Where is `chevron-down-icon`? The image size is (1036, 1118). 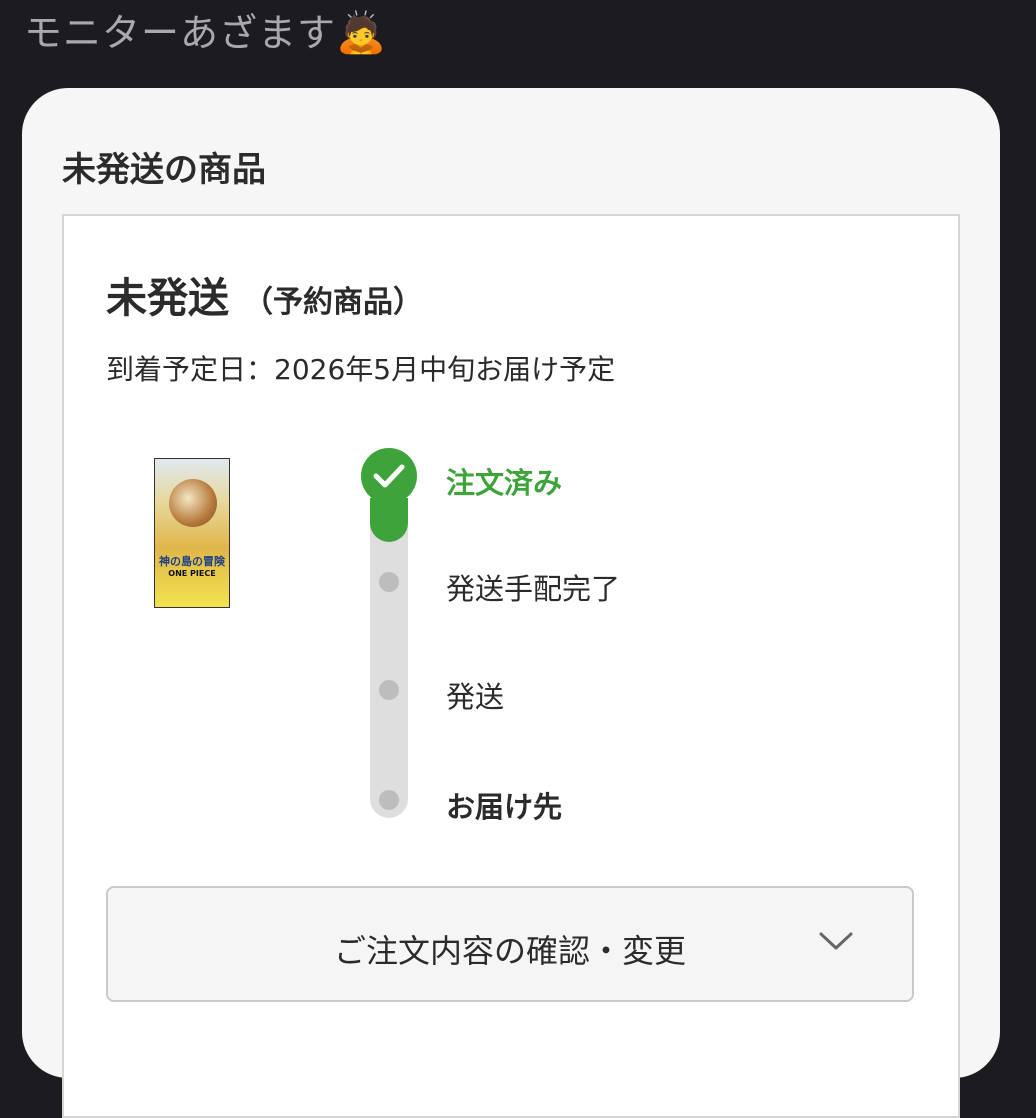
chevron-down-icon is located at coordinates (836, 941).